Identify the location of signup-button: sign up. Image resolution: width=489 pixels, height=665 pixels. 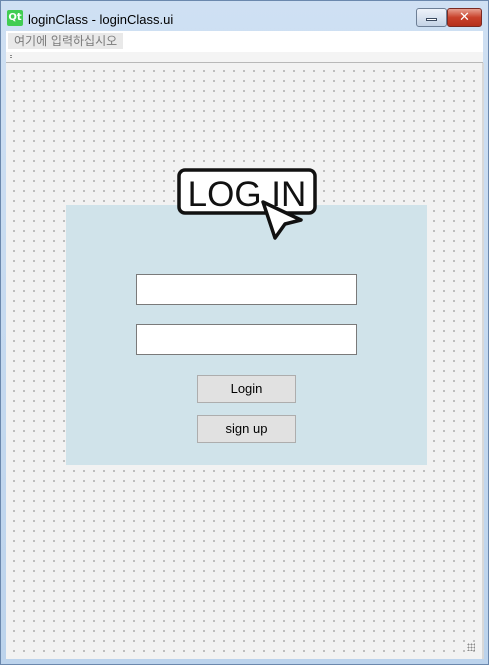
(246, 429).